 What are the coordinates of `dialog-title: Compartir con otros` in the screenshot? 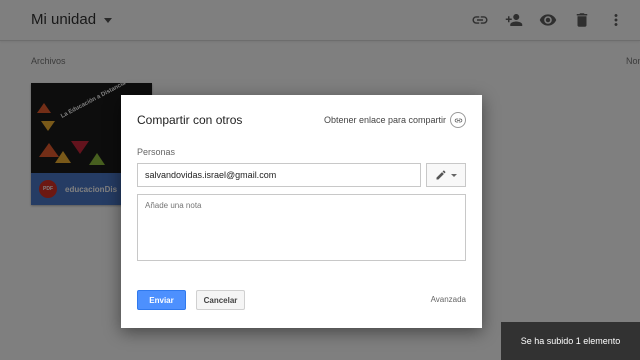 It's located at (190, 120).